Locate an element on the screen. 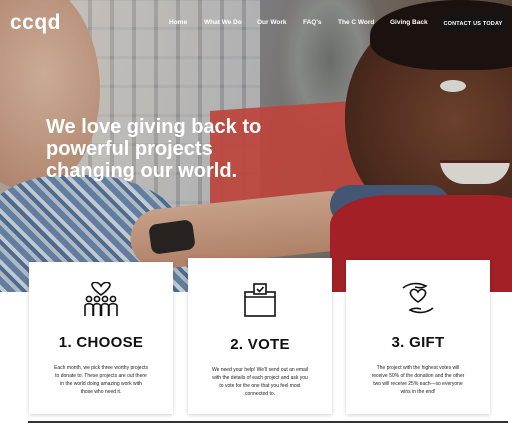  step-title-vote: 2. VOTE is located at coordinates (260, 344).